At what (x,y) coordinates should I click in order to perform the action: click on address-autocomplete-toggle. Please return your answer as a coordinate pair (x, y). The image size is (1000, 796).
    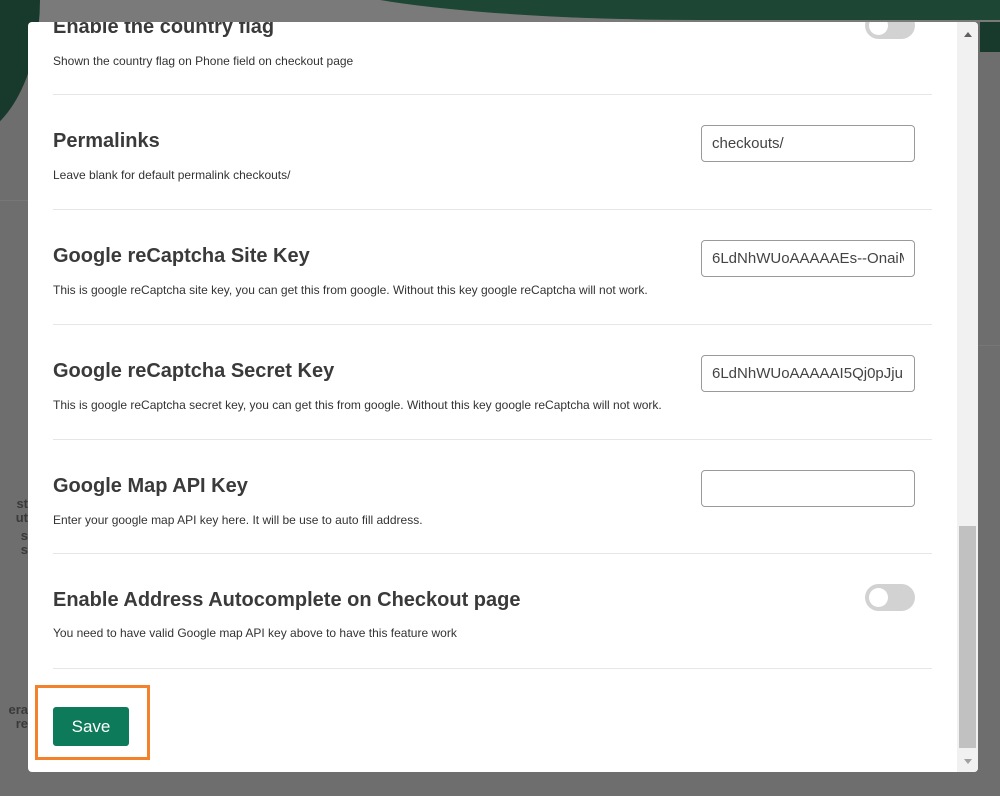
    Looking at the image, I should click on (890, 597).